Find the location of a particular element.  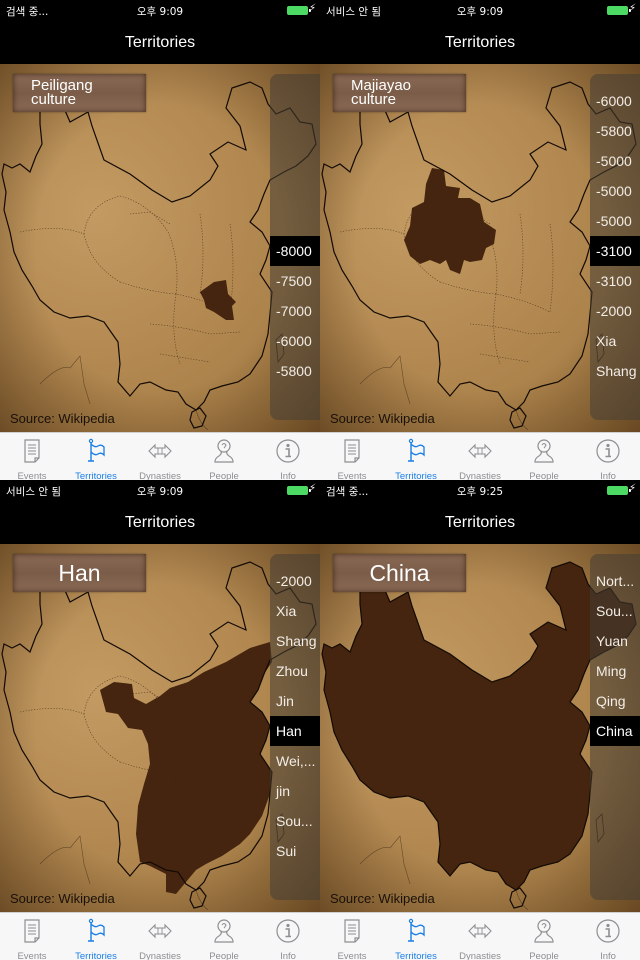

navigation-bar: Territories is located at coordinates (160, 43).